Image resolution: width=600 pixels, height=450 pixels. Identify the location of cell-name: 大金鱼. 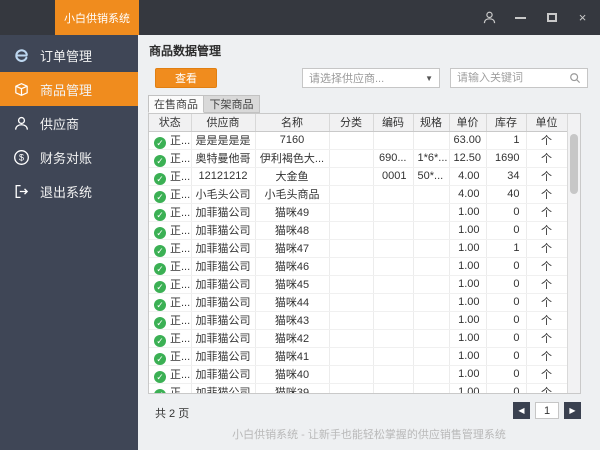
(292, 176).